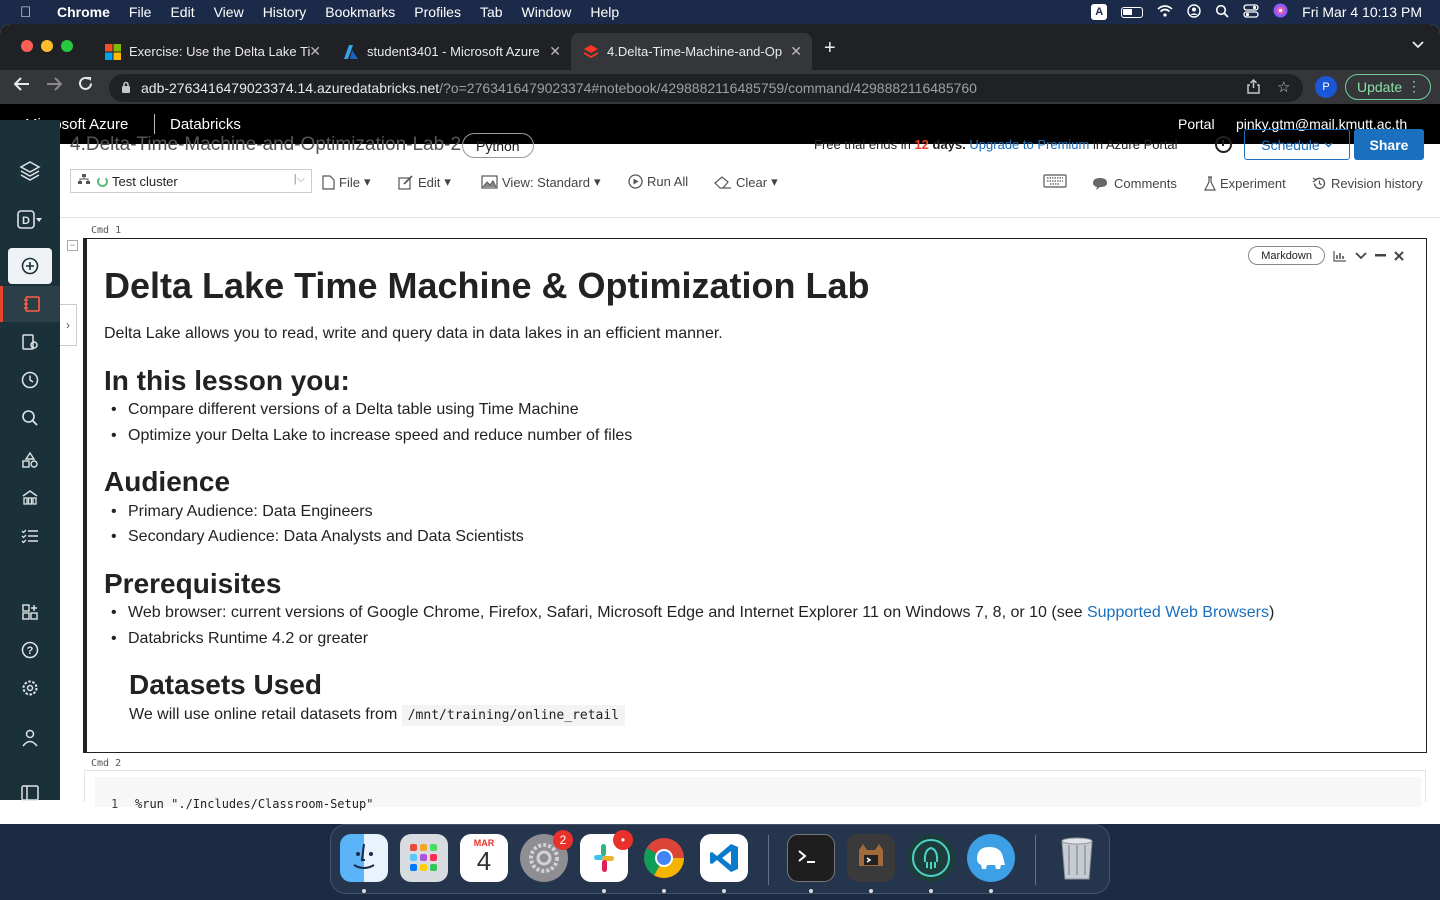 The height and width of the screenshot is (900, 1440). What do you see at coordinates (1418, 45) in the screenshot?
I see `tab-search-chevron-icon` at bounding box center [1418, 45].